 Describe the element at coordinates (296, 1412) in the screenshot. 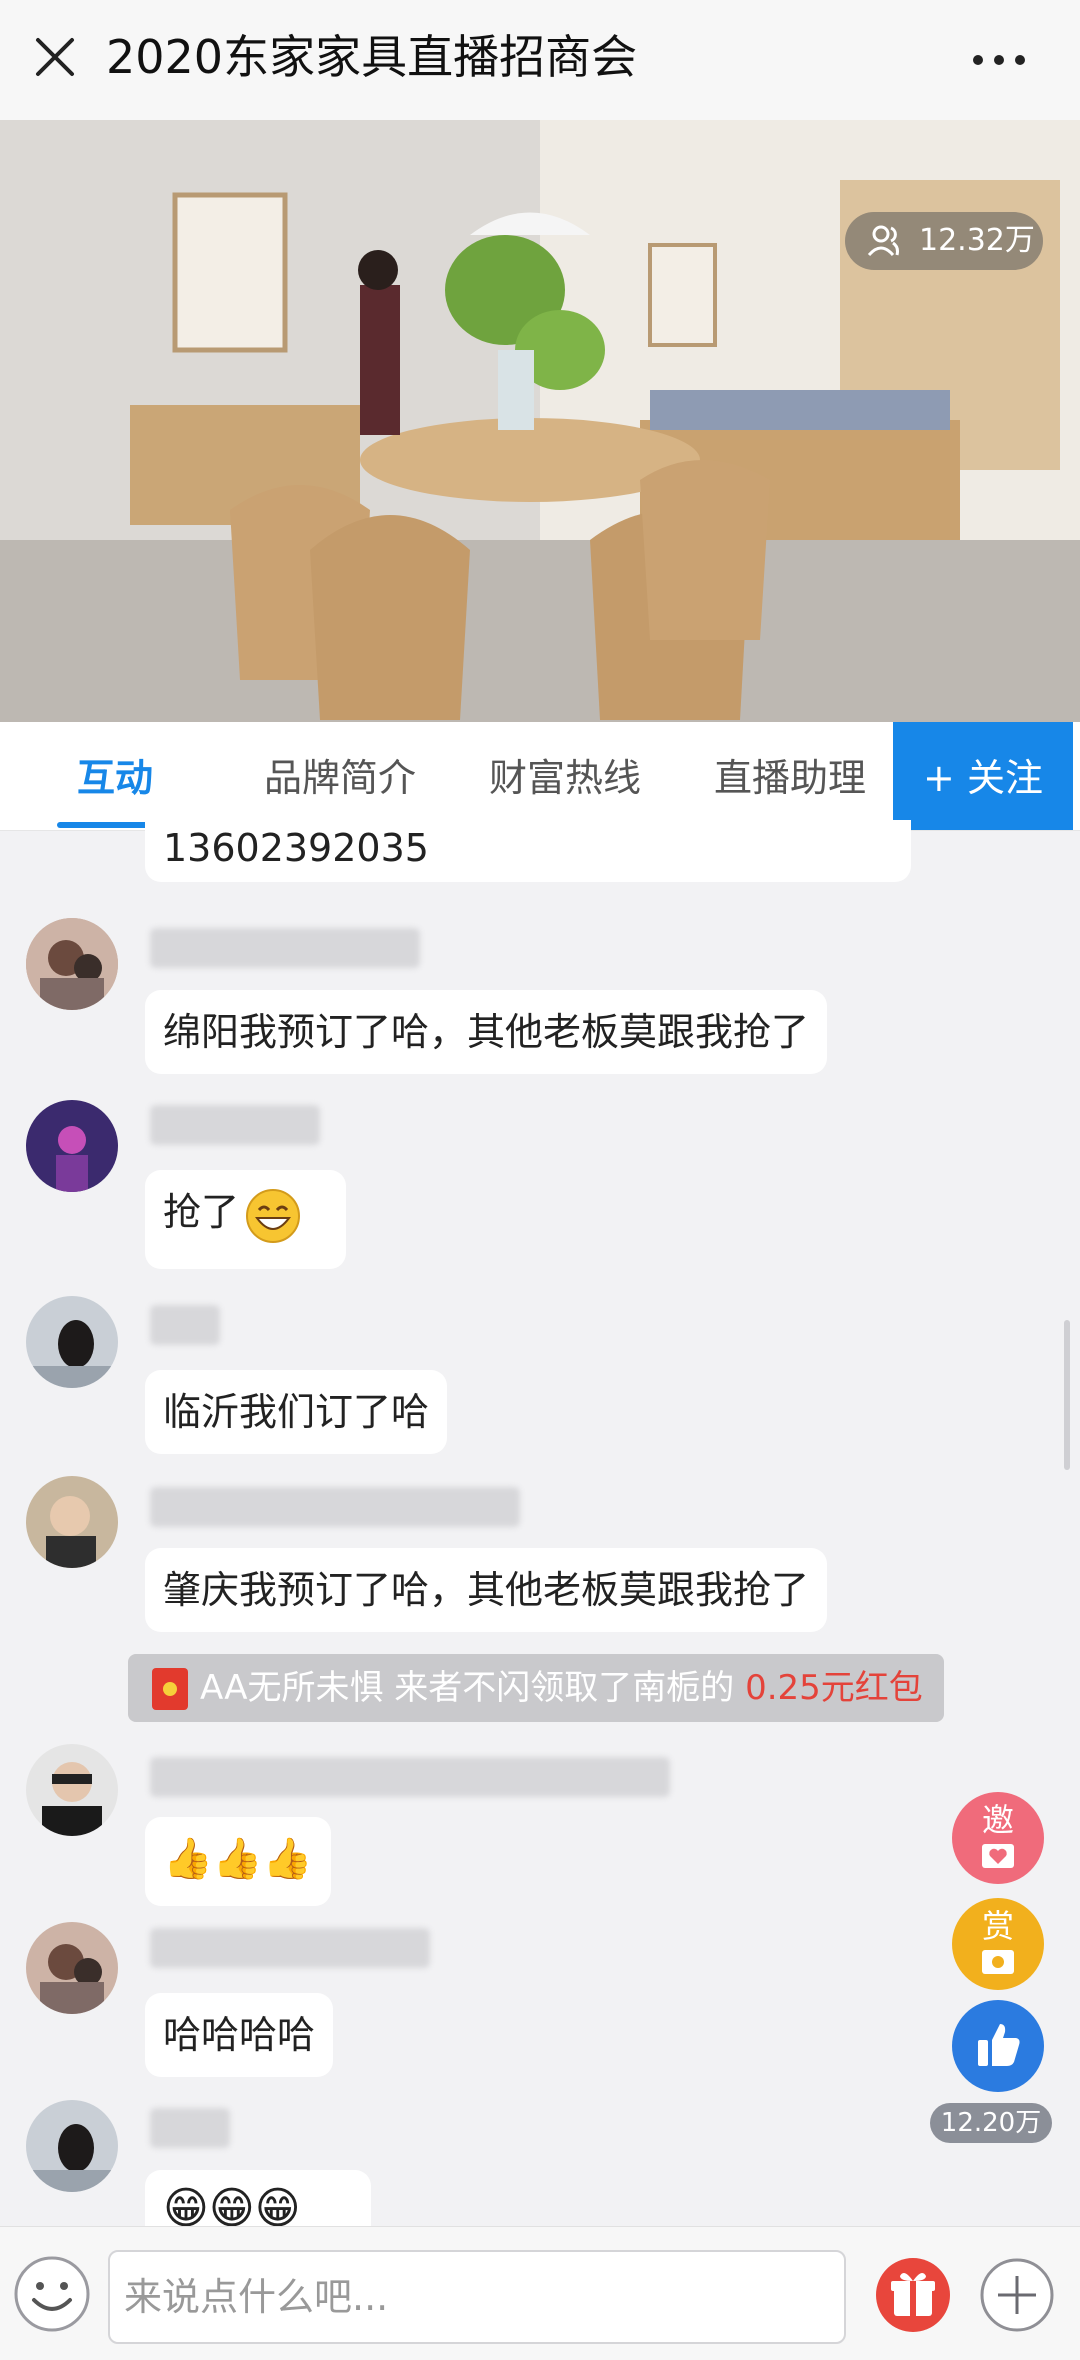

I see `chat-bubble: 临沂我们订了哈` at that location.